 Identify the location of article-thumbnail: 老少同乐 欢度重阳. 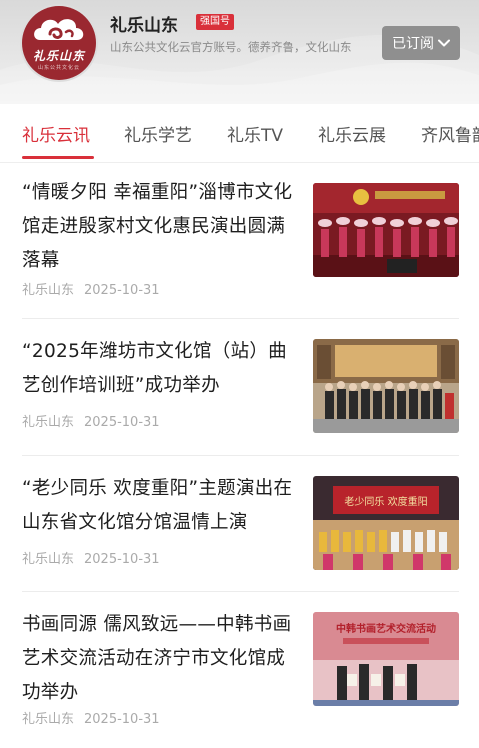
(386, 523).